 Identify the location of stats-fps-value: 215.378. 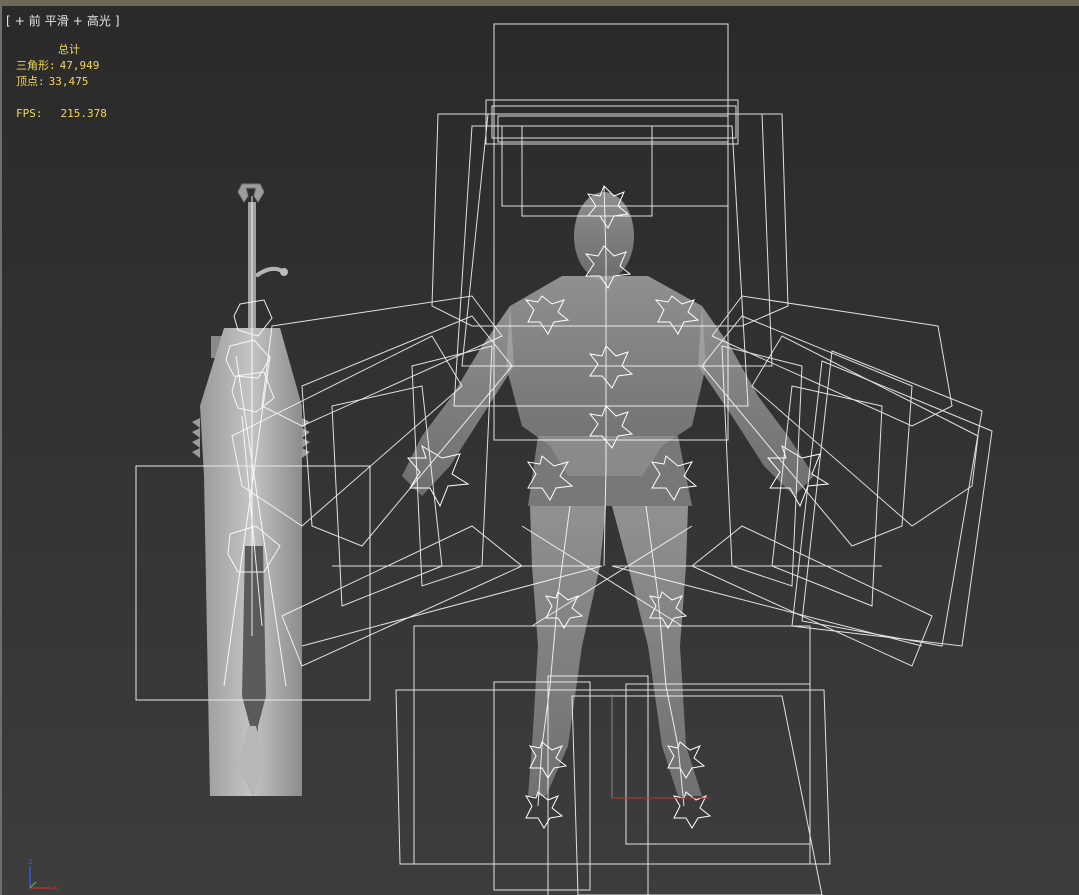
(83, 113).